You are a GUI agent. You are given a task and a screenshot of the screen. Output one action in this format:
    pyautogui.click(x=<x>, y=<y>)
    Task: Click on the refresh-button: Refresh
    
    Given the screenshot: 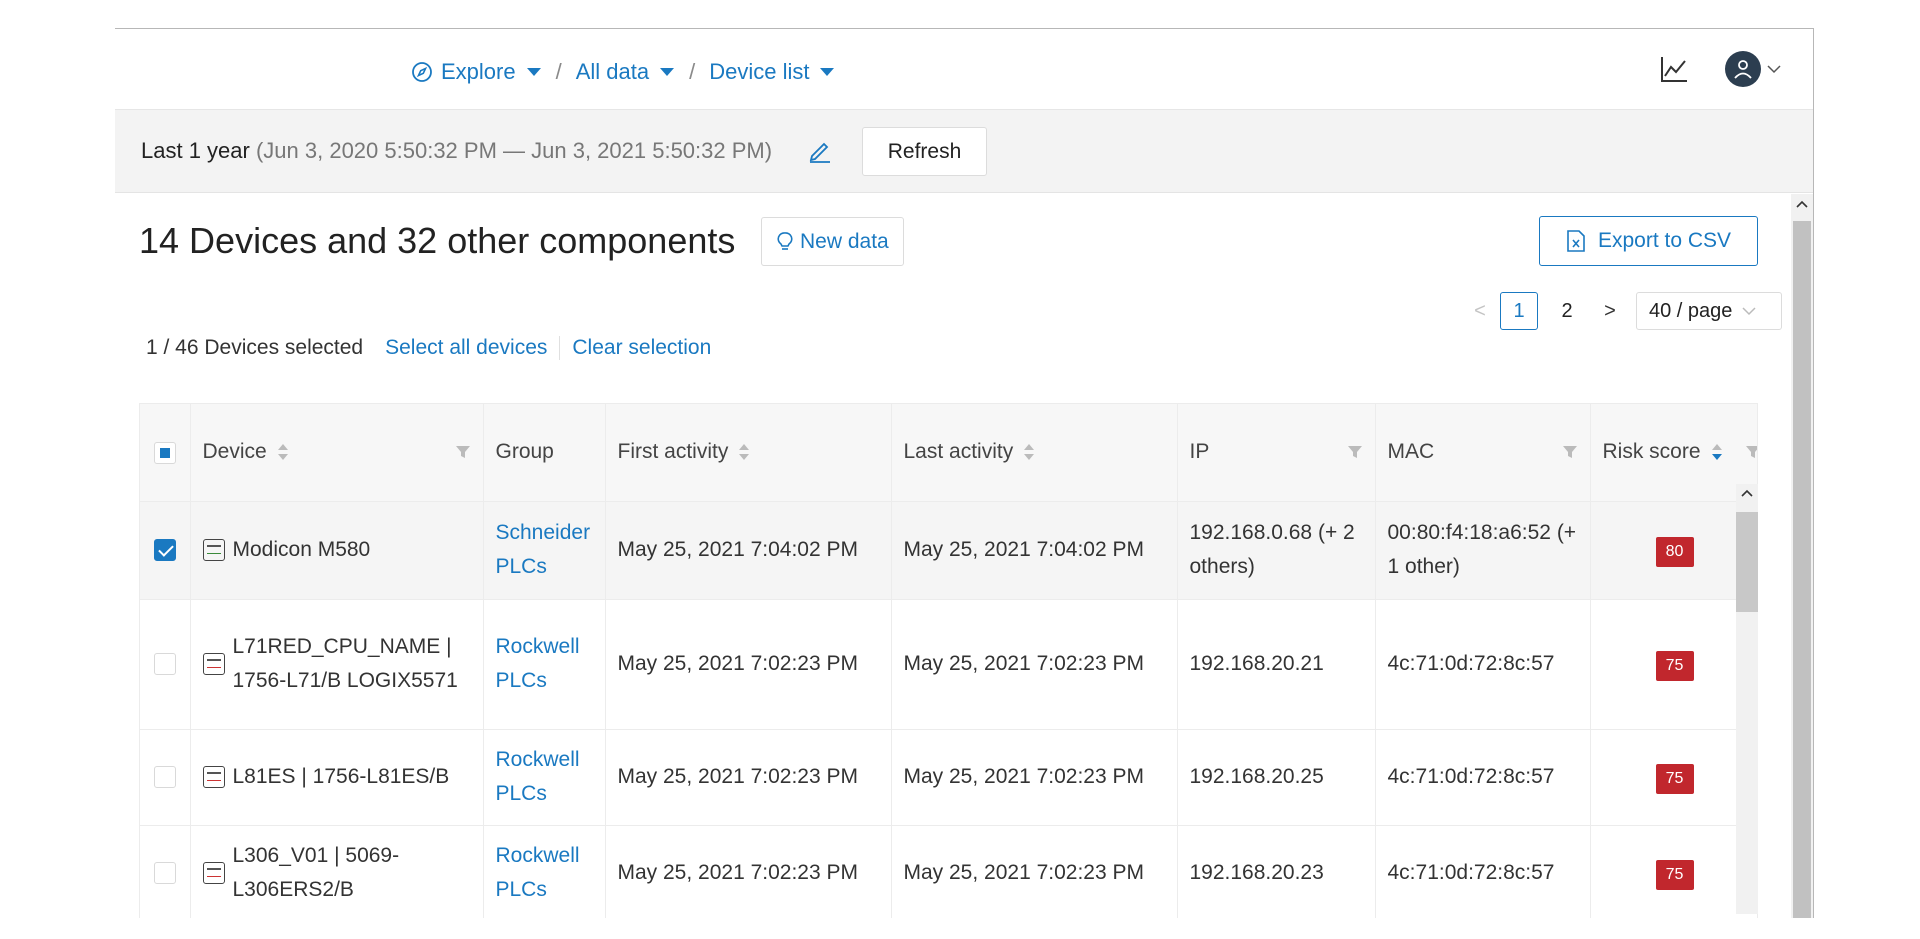 What is the action you would take?
    pyautogui.click(x=924, y=151)
    